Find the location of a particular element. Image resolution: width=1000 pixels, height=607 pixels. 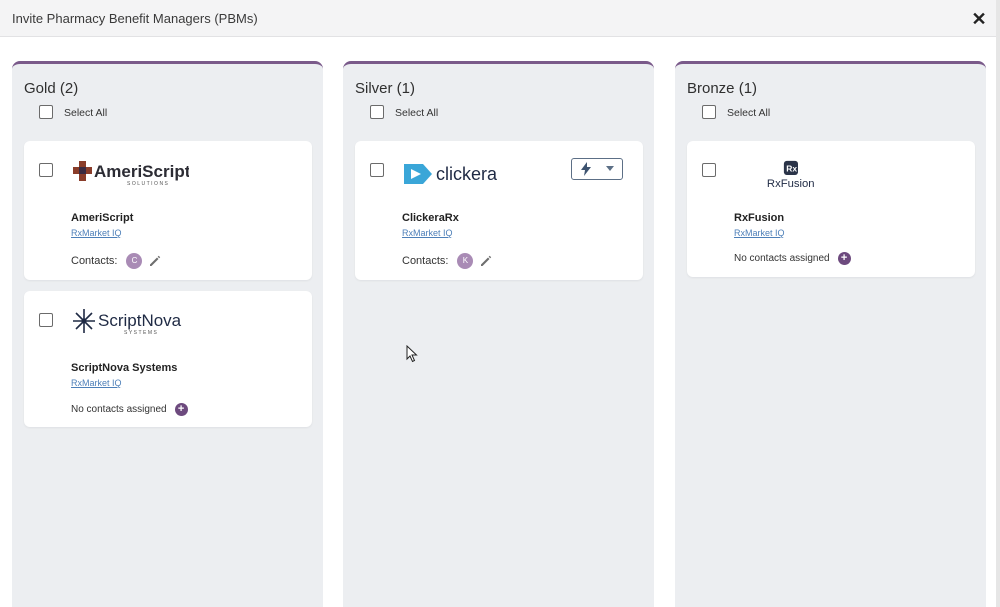

select-all-silver: Select All is located at coordinates (404, 112).